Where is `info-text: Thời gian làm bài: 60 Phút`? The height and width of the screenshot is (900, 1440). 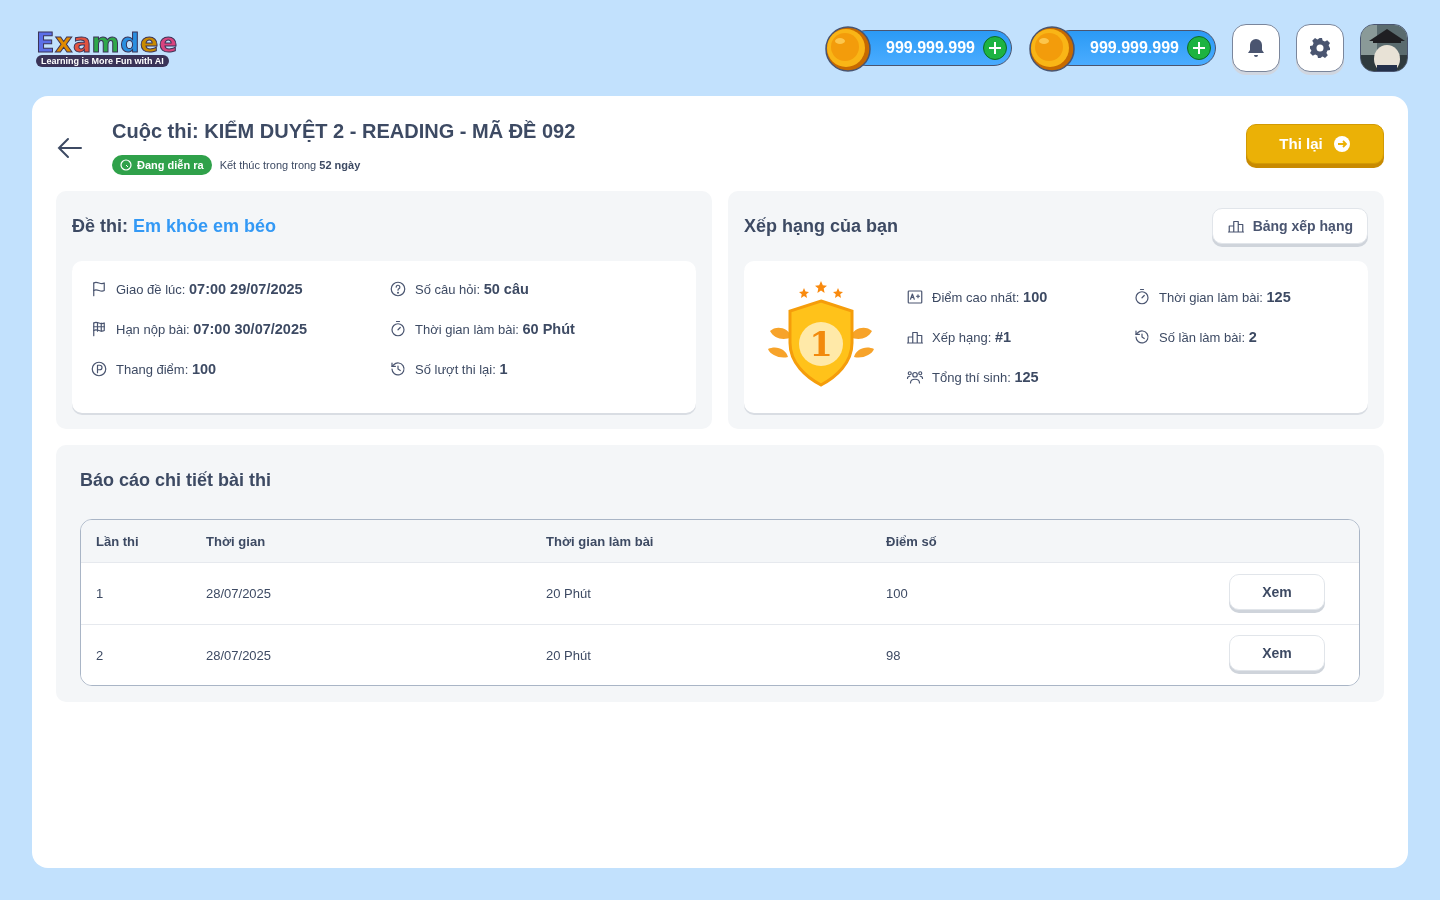 info-text: Thời gian làm bài: 60 Phút is located at coordinates (495, 329).